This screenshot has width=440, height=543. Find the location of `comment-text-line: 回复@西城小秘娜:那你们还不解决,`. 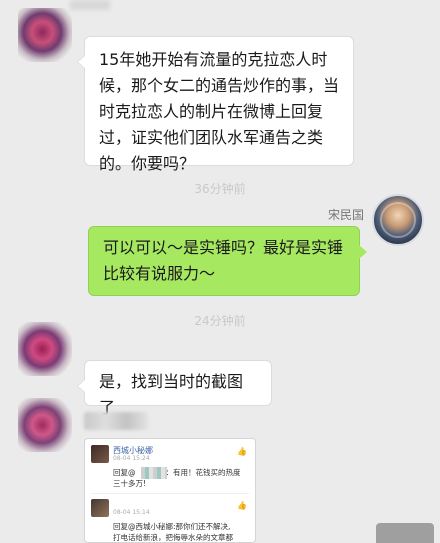

comment-text-line: 回复@西城小秘娜:那你们还不解决, is located at coordinates (172, 526).